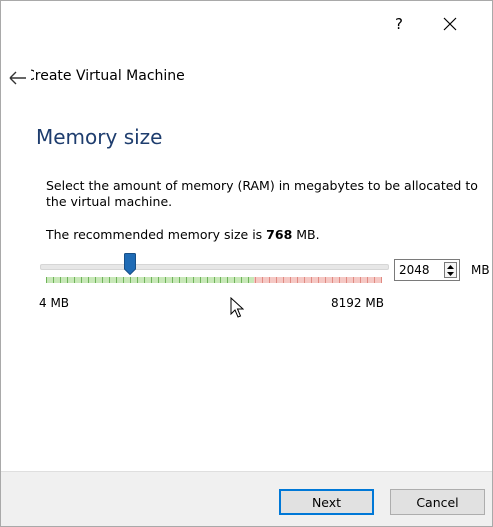 The width and height of the screenshot is (493, 527). I want to click on help-button: ?, so click(399, 24).